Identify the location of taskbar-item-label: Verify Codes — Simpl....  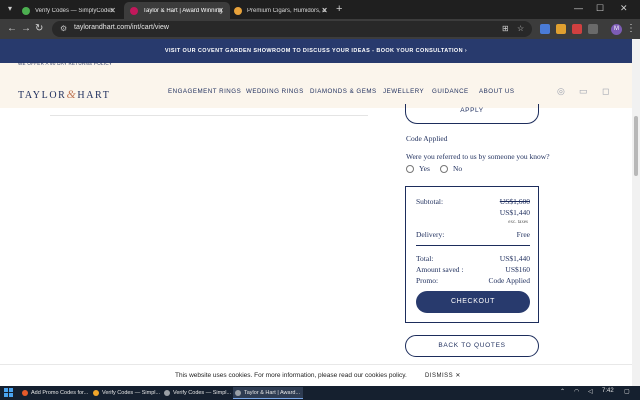
(131, 393).